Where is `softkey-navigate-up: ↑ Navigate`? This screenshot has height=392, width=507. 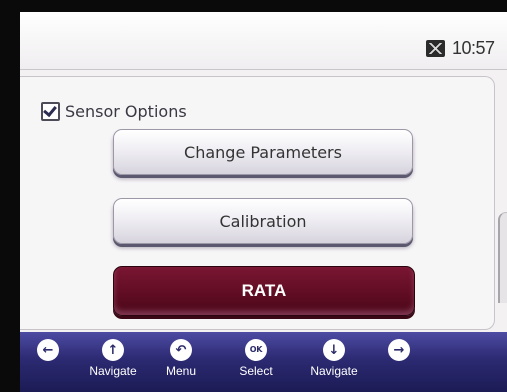
softkey-navigate-up: ↑ Navigate is located at coordinates (113, 362).